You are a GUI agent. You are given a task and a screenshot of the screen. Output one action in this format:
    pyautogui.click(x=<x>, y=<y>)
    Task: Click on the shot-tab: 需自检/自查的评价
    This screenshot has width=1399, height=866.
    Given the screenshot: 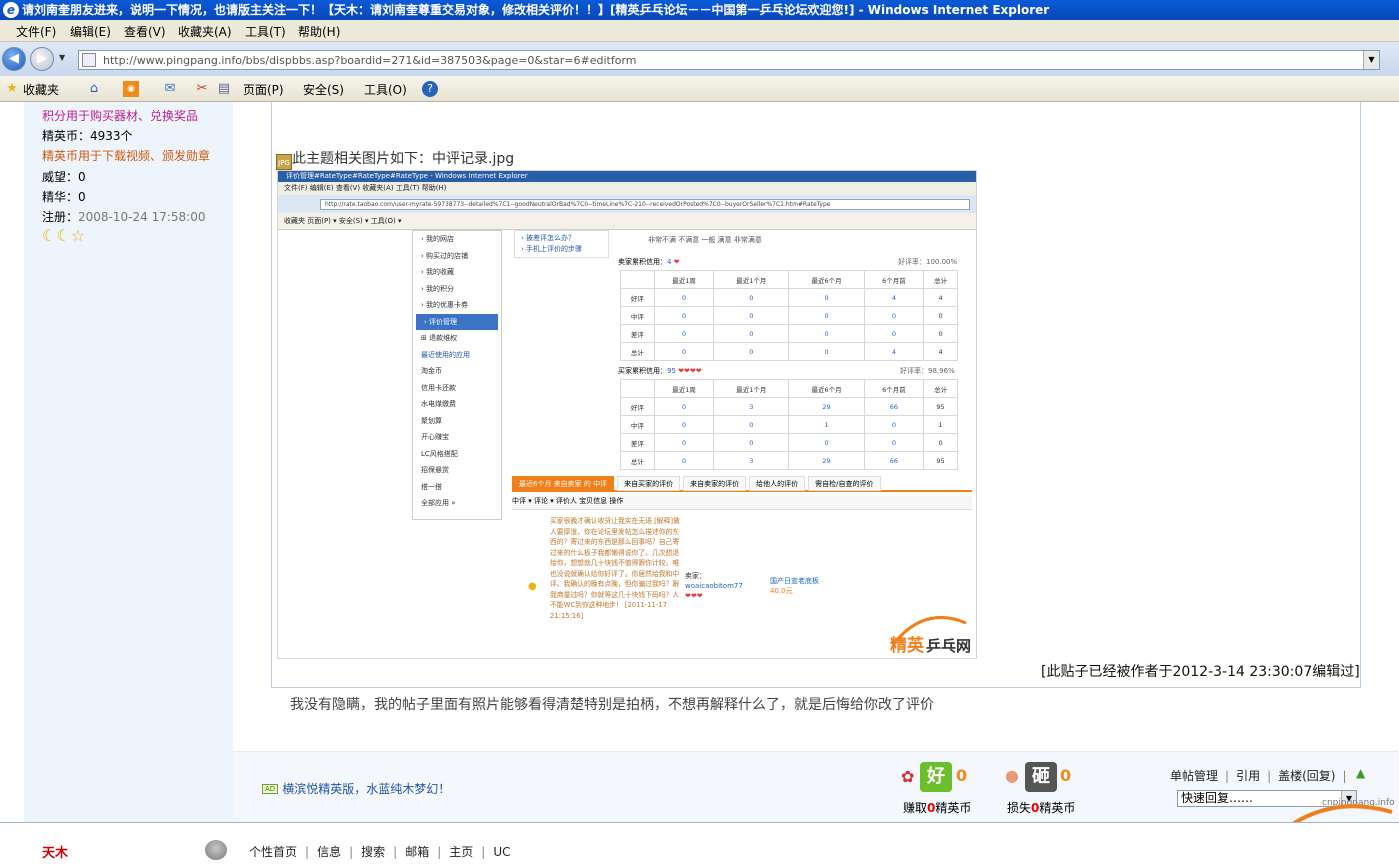 What is the action you would take?
    pyautogui.click(x=844, y=483)
    